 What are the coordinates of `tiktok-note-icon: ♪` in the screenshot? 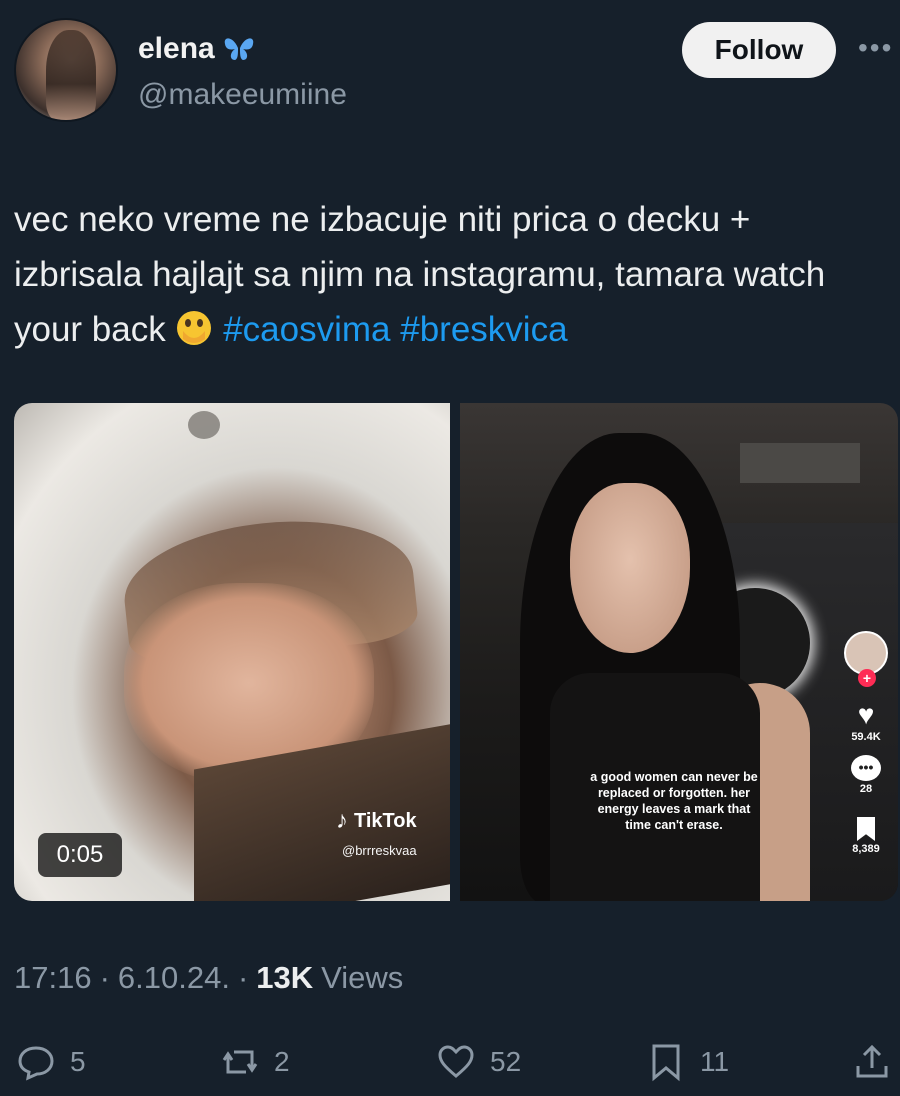 It's located at (342, 820).